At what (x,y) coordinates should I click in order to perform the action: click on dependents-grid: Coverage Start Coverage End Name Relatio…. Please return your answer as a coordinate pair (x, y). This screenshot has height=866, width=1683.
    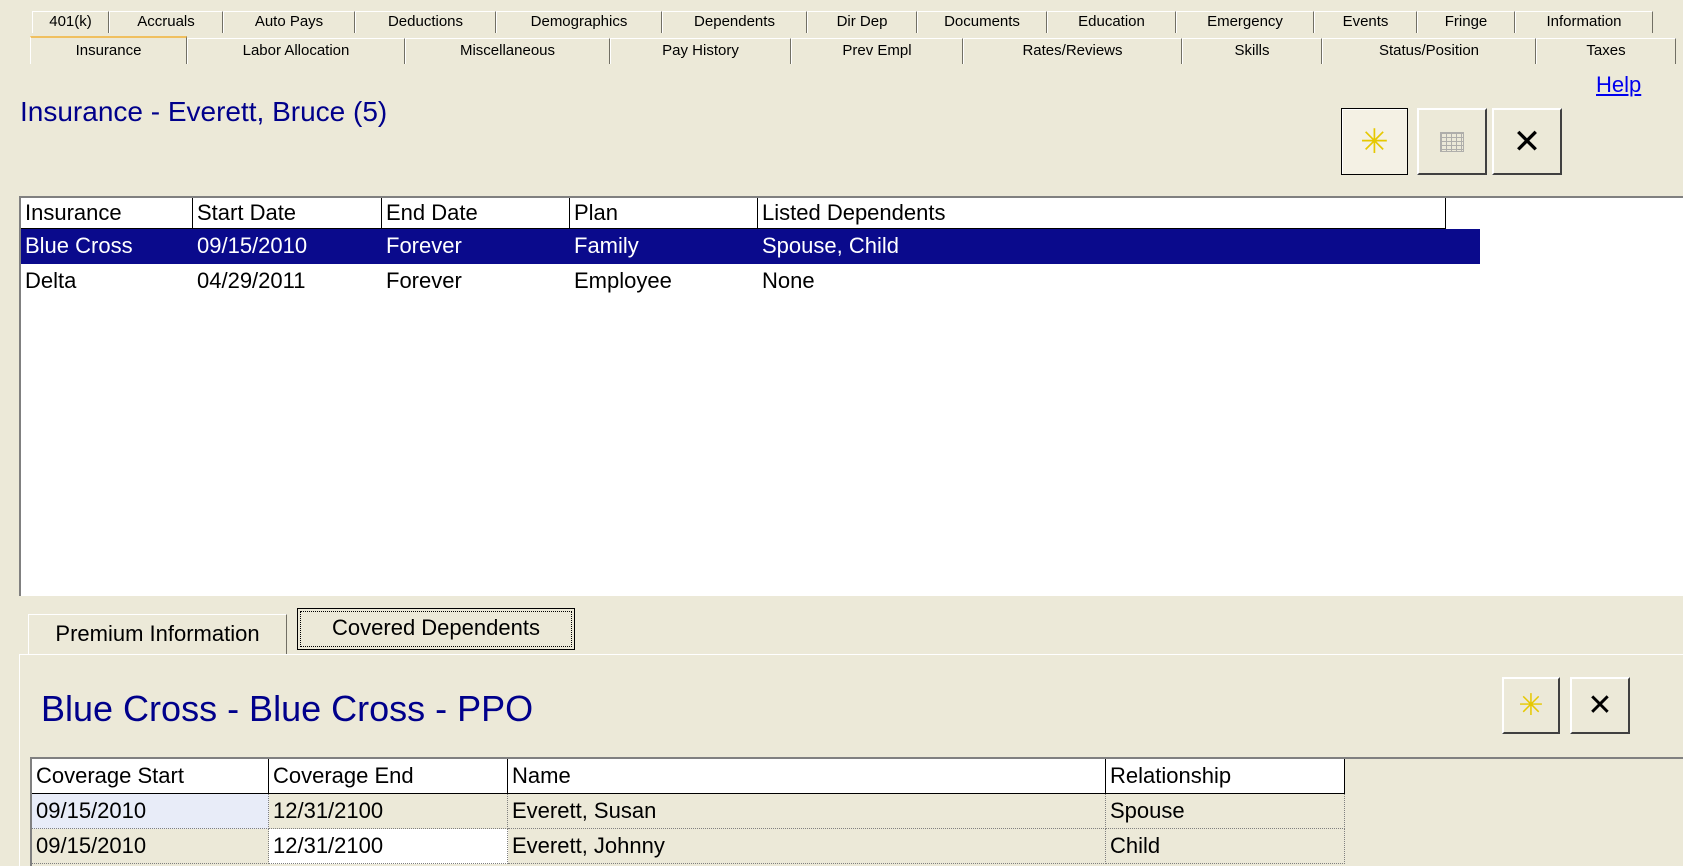
    Looking at the image, I should click on (856, 811).